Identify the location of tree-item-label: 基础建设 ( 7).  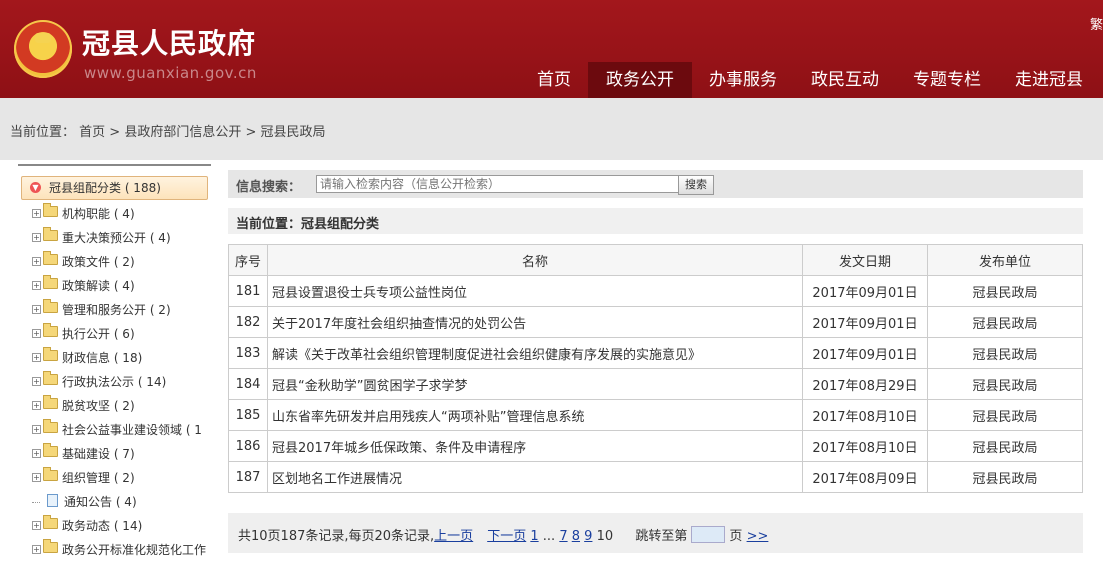
(98, 454).